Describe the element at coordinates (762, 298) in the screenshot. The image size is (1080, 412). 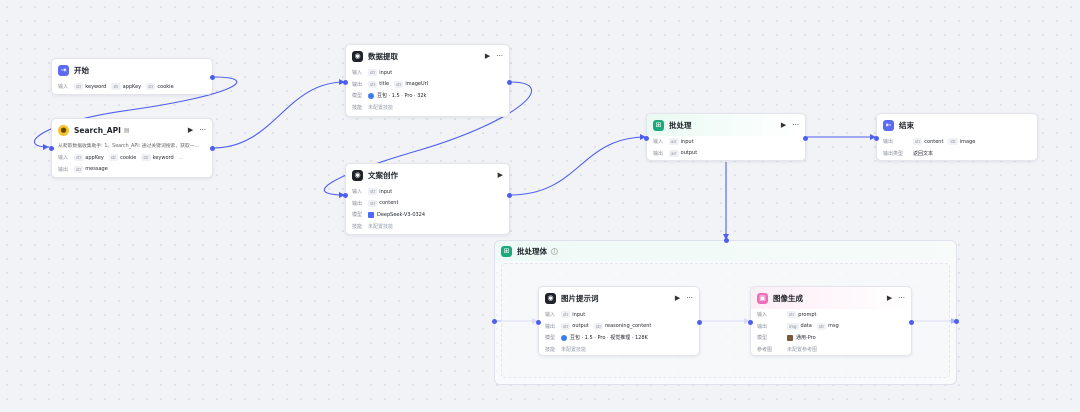
I see `image-icon: ▣` at that location.